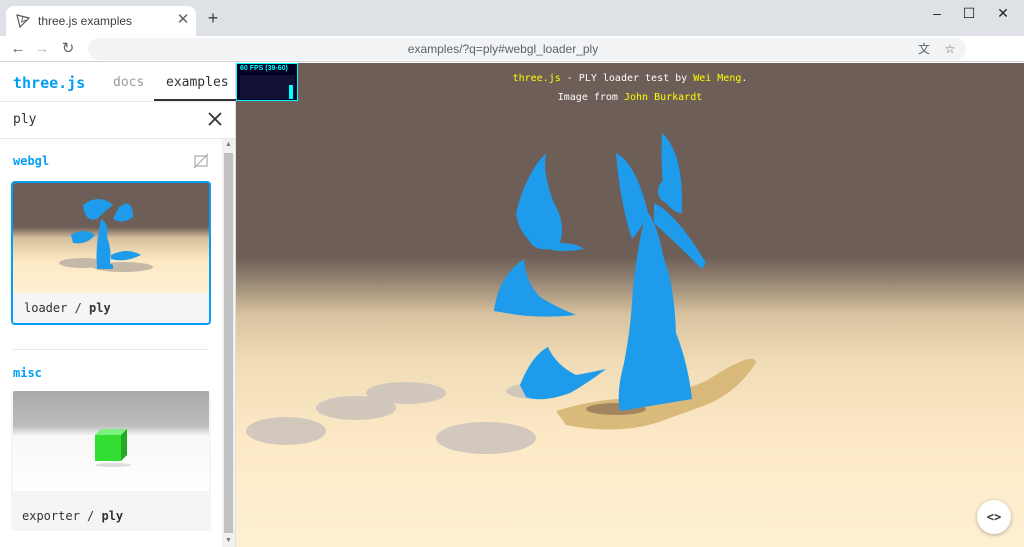  Describe the element at coordinates (228, 145) in the screenshot. I see `scroll-up-icon: ▲` at that location.